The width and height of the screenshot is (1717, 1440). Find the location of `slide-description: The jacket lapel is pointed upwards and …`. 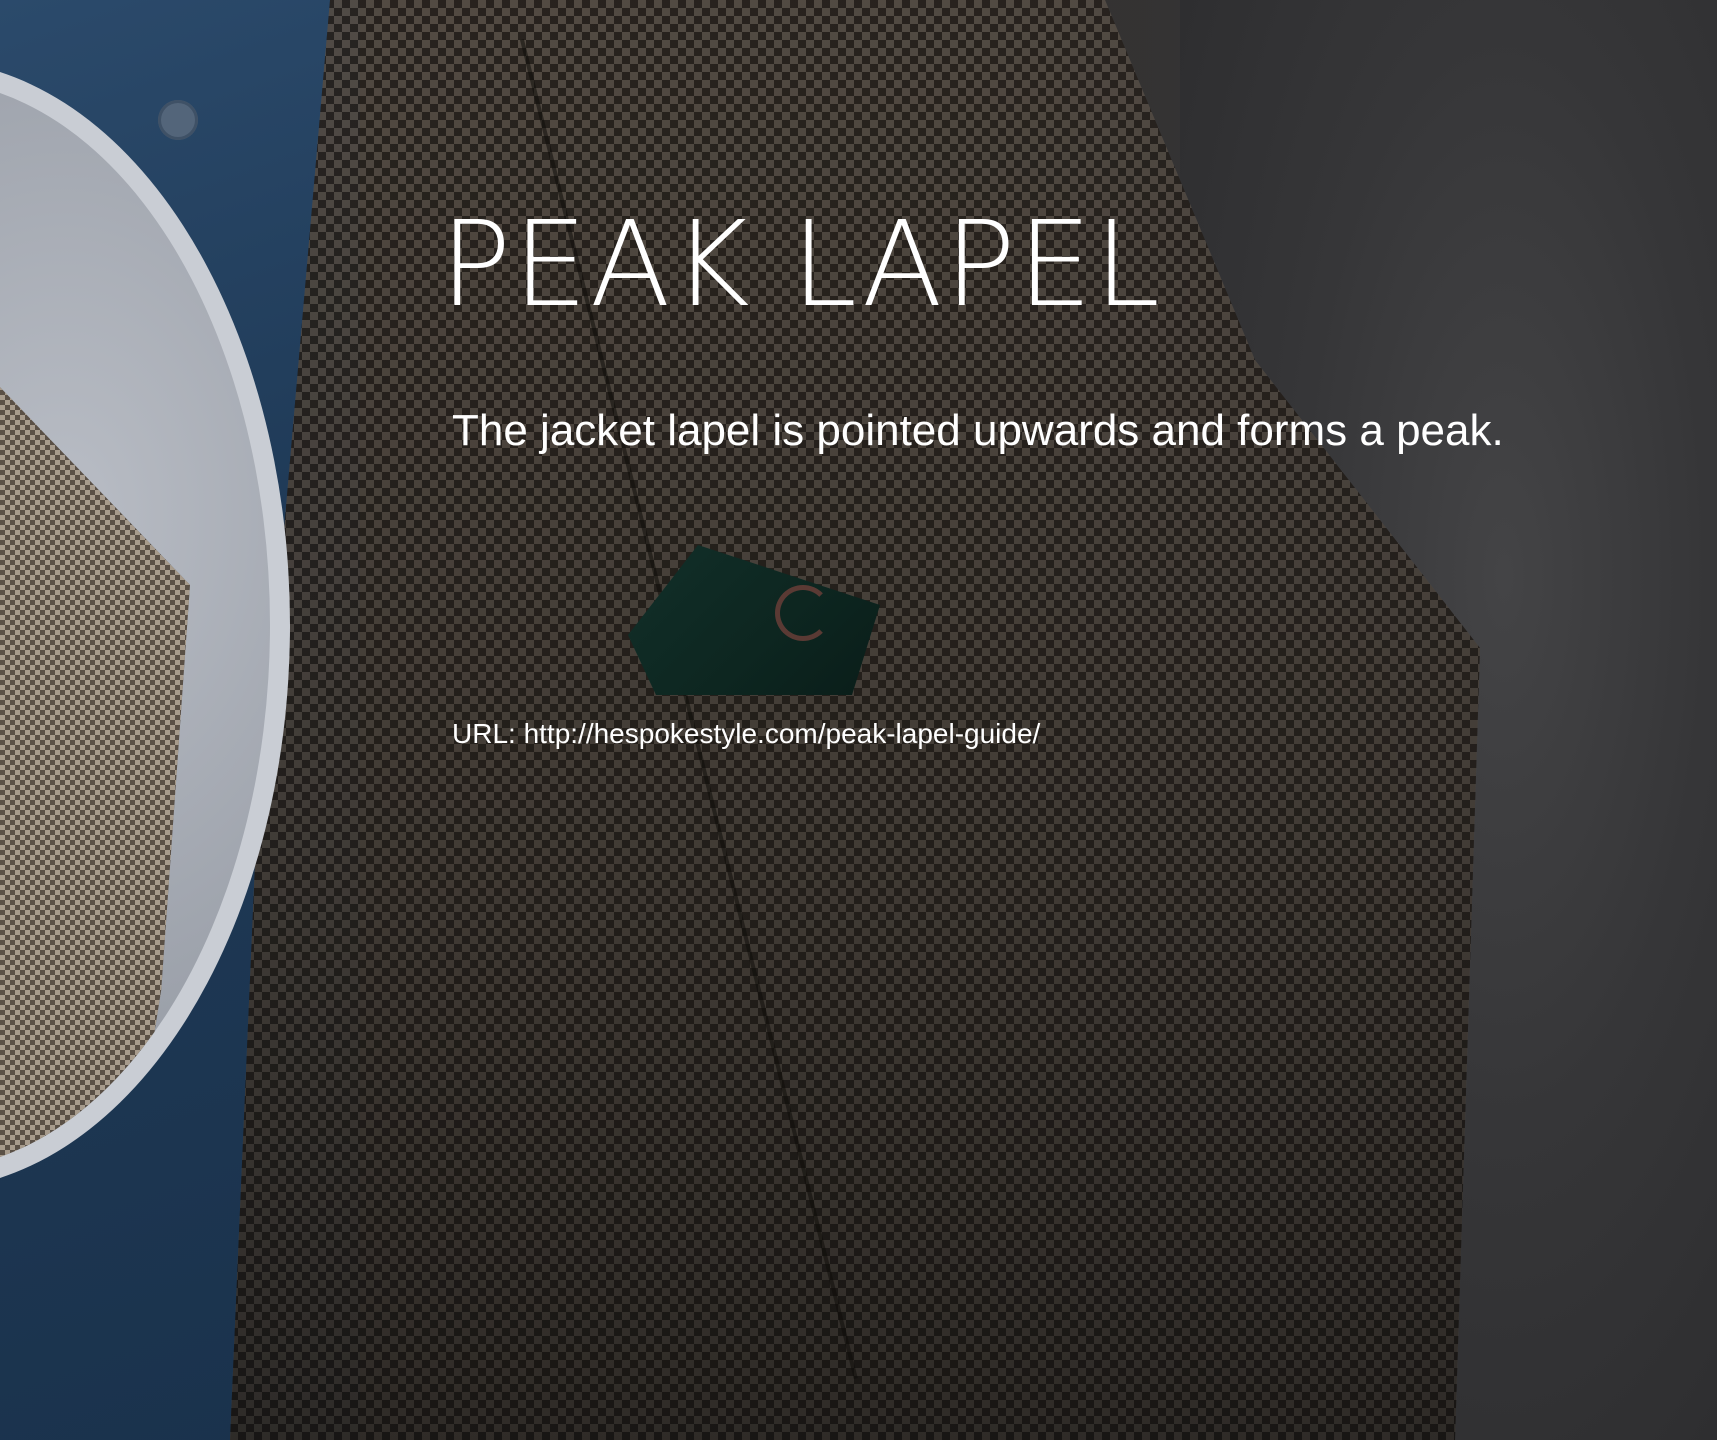

slide-description: The jacket lapel is pointed upwards and … is located at coordinates (978, 430).